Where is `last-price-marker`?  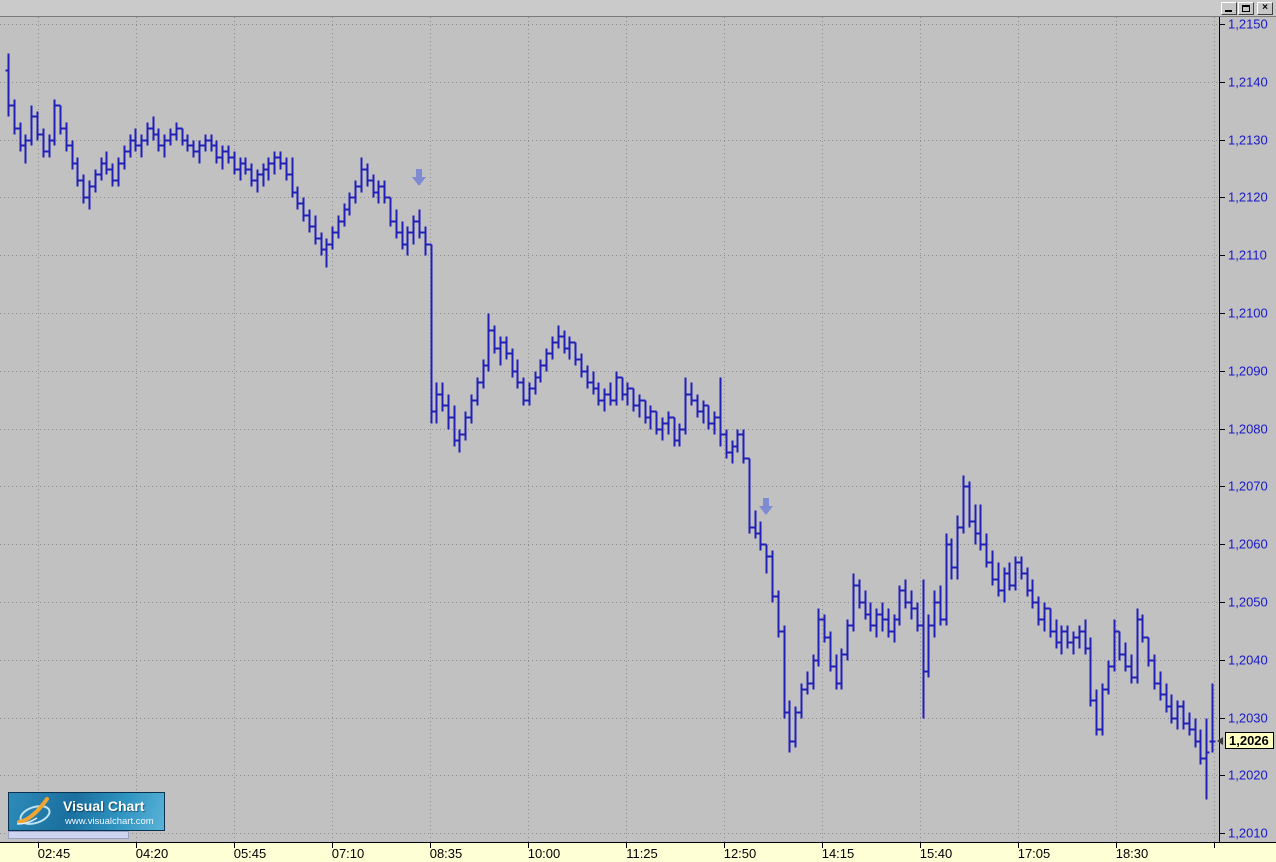 last-price-marker is located at coordinates (1220, 741).